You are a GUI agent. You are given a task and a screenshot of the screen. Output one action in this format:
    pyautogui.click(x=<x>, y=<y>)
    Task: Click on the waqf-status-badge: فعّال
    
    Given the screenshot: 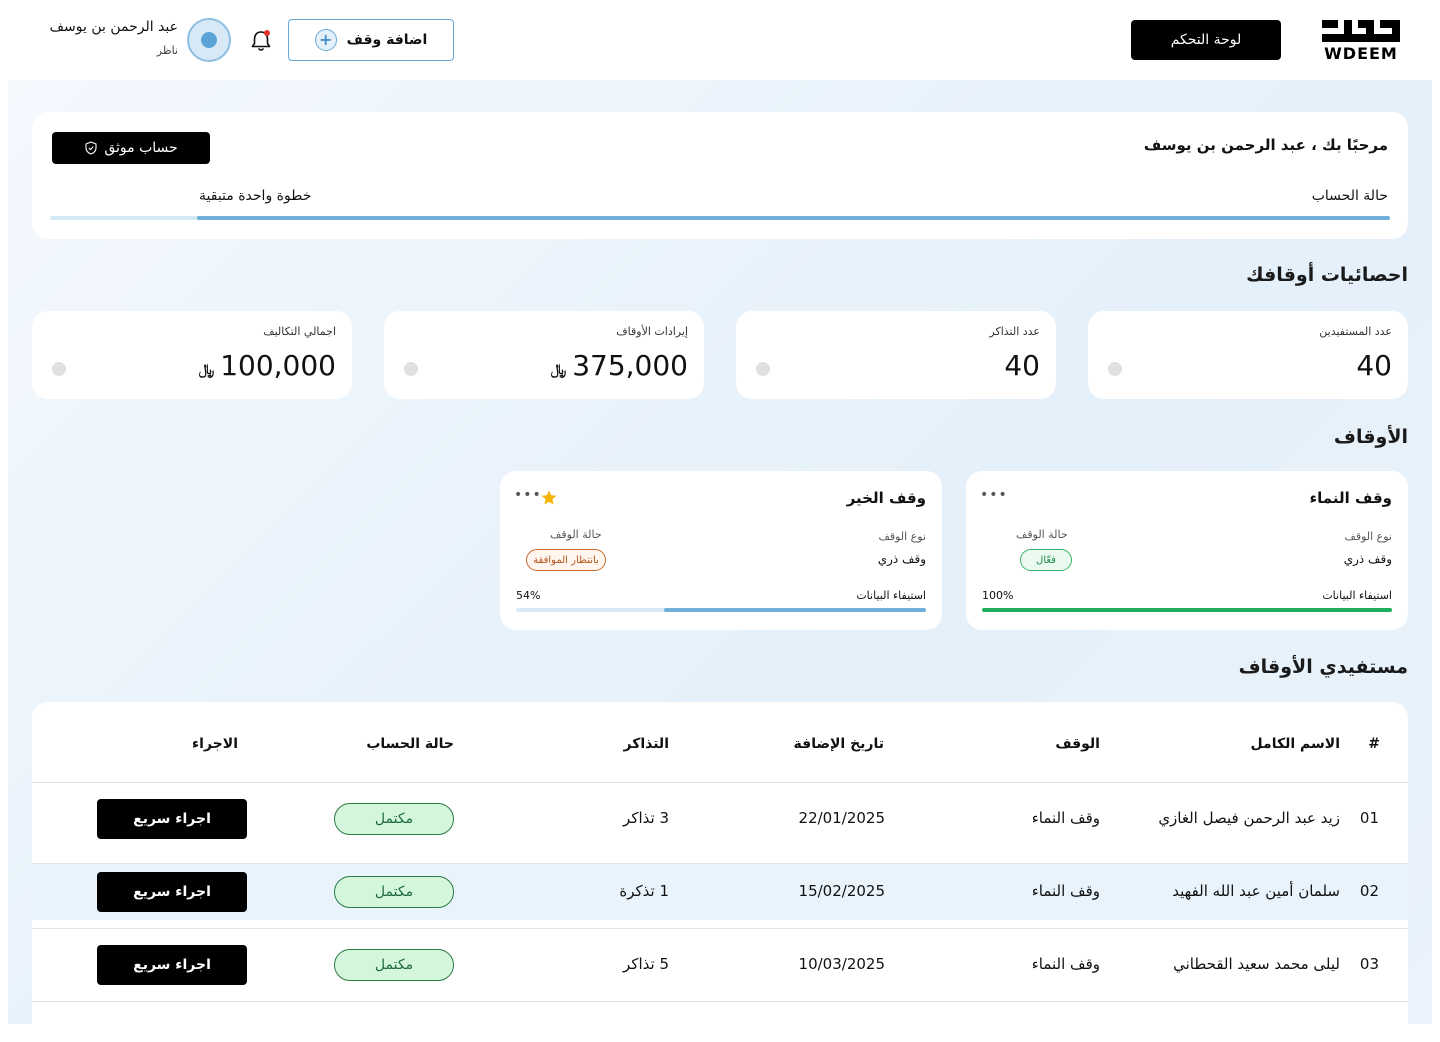 What is the action you would take?
    pyautogui.click(x=1046, y=560)
    